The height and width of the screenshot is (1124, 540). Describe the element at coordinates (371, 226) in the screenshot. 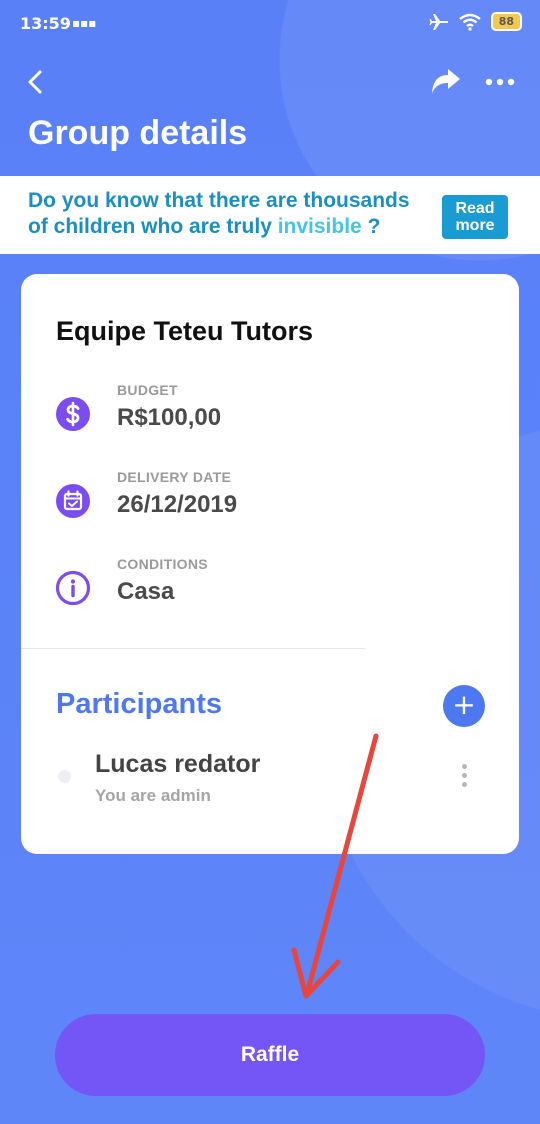

I see `banner-line2-end: ?` at that location.